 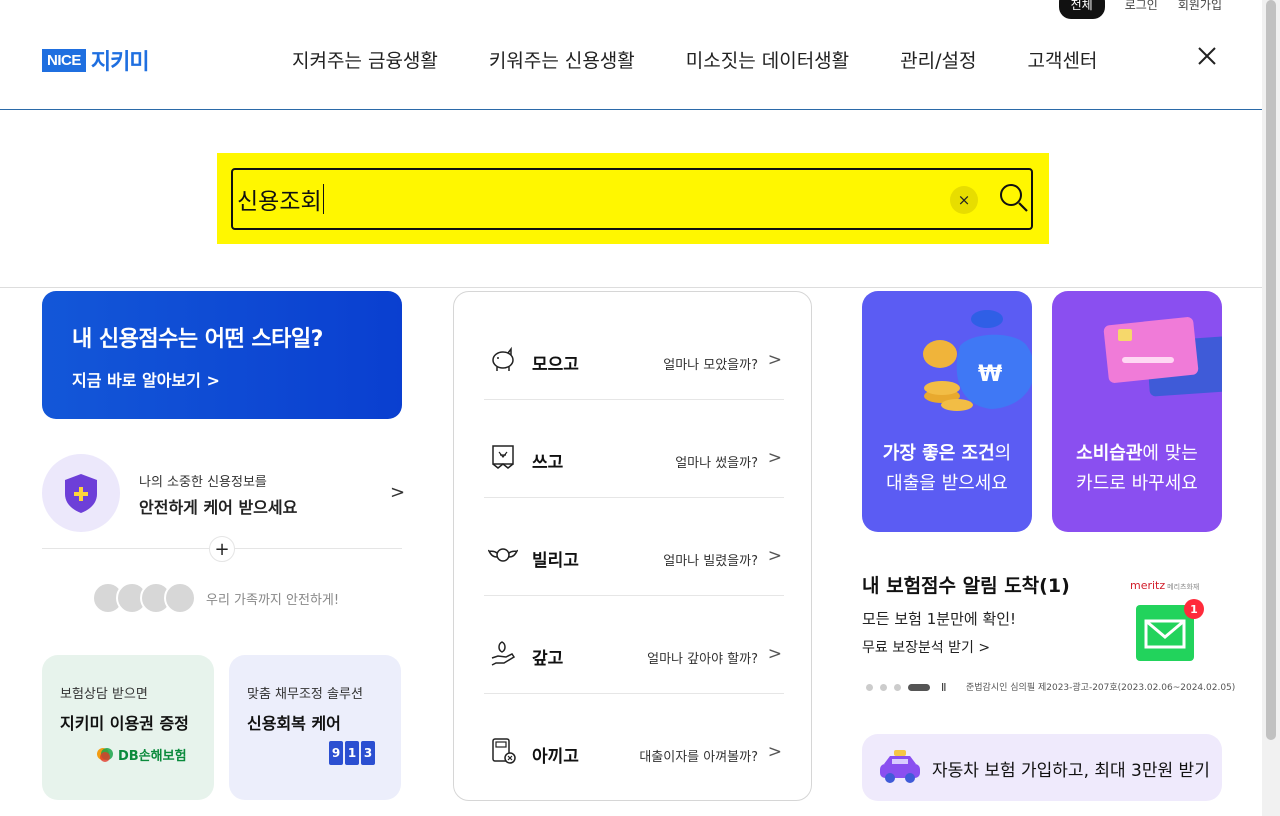 I want to click on family-protection: 우리 가족까지 안전하게!, so click(x=215, y=598).